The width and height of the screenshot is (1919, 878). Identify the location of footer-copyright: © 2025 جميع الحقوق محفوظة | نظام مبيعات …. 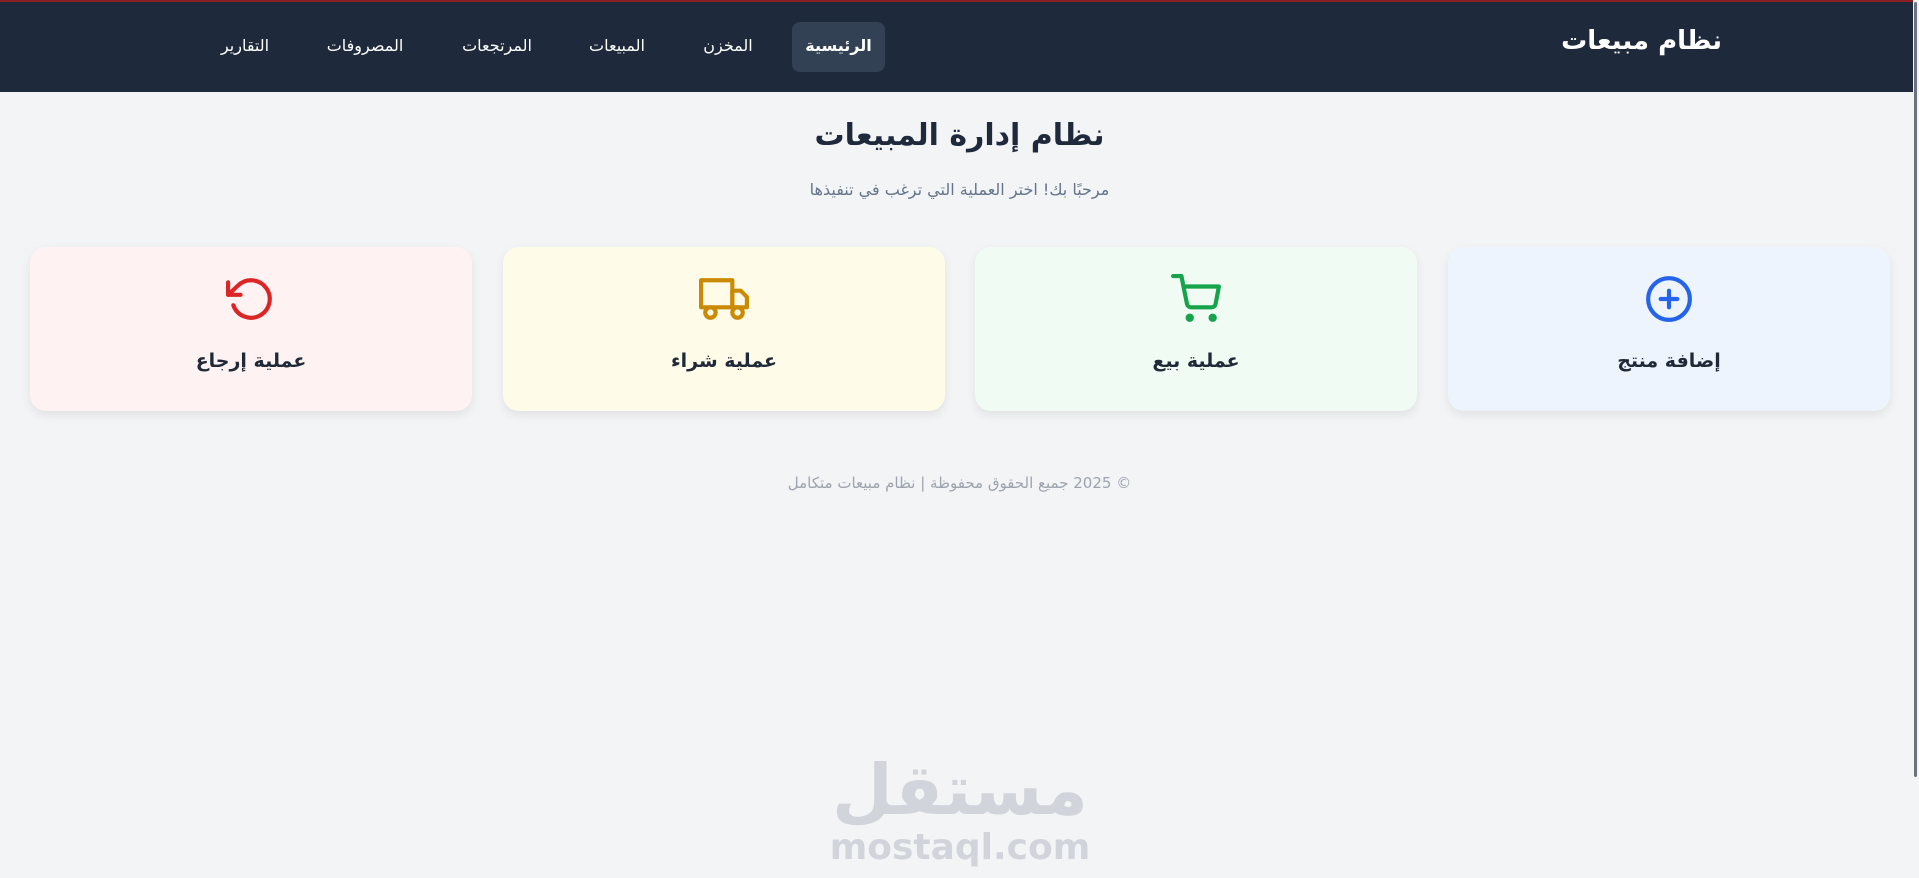
(959, 483).